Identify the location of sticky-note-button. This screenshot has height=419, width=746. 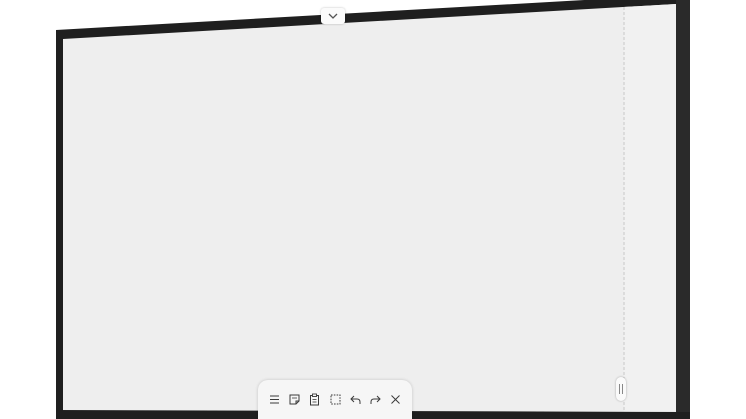
(295, 400).